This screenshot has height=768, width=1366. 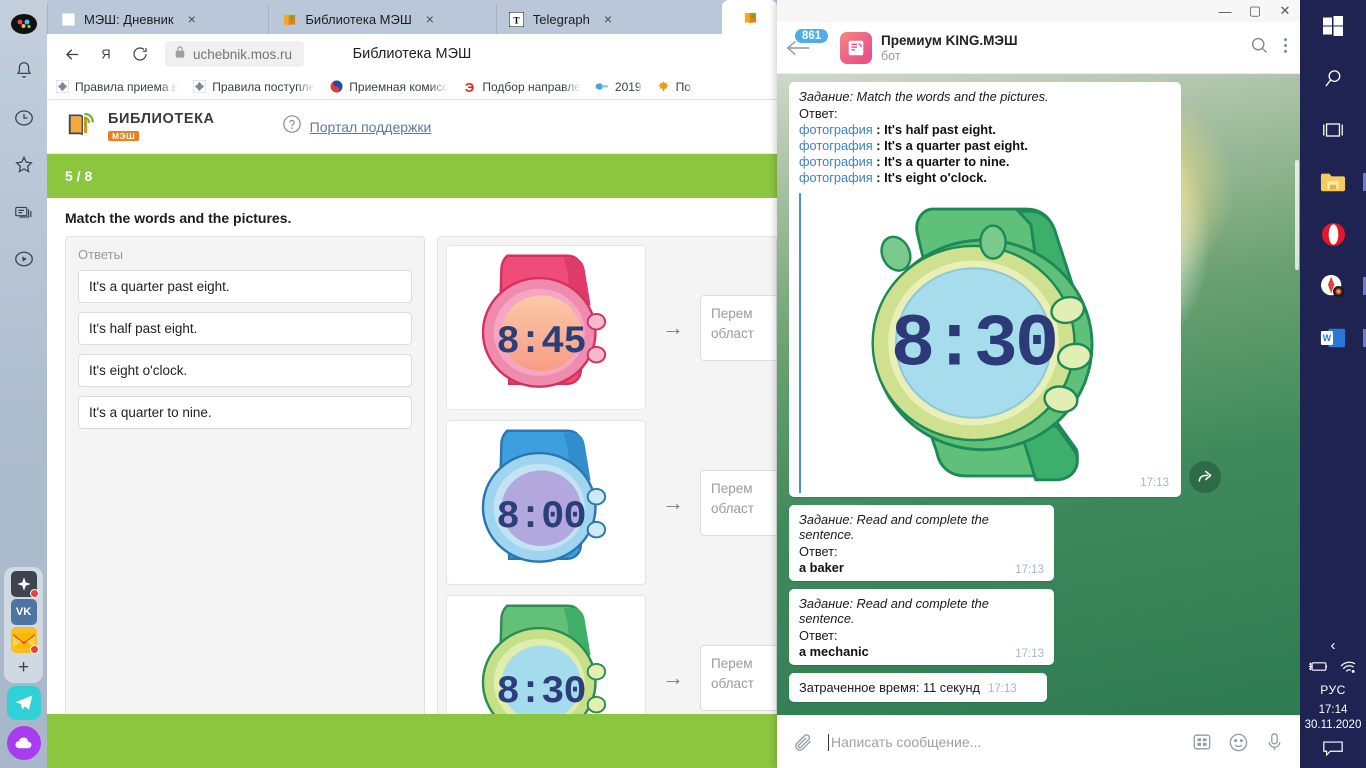 I want to click on bookmark-item: По, so click(x=673, y=86).